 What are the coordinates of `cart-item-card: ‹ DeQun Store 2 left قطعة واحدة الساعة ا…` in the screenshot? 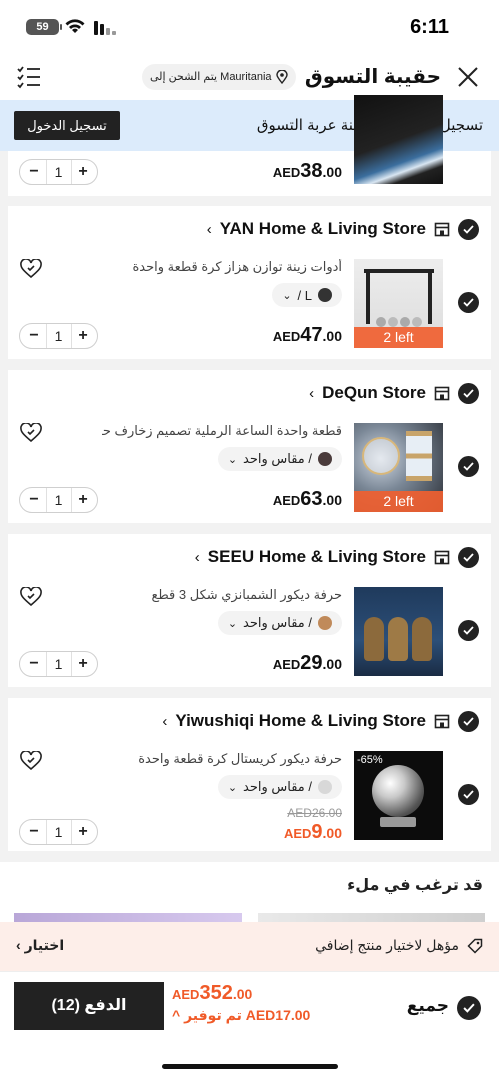 It's located at (249, 446).